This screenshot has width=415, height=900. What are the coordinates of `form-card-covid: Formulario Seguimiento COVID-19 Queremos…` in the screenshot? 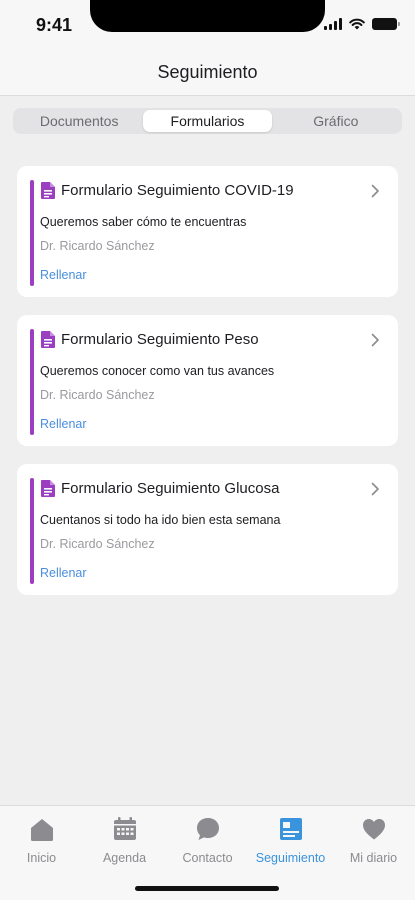 It's located at (207, 231).